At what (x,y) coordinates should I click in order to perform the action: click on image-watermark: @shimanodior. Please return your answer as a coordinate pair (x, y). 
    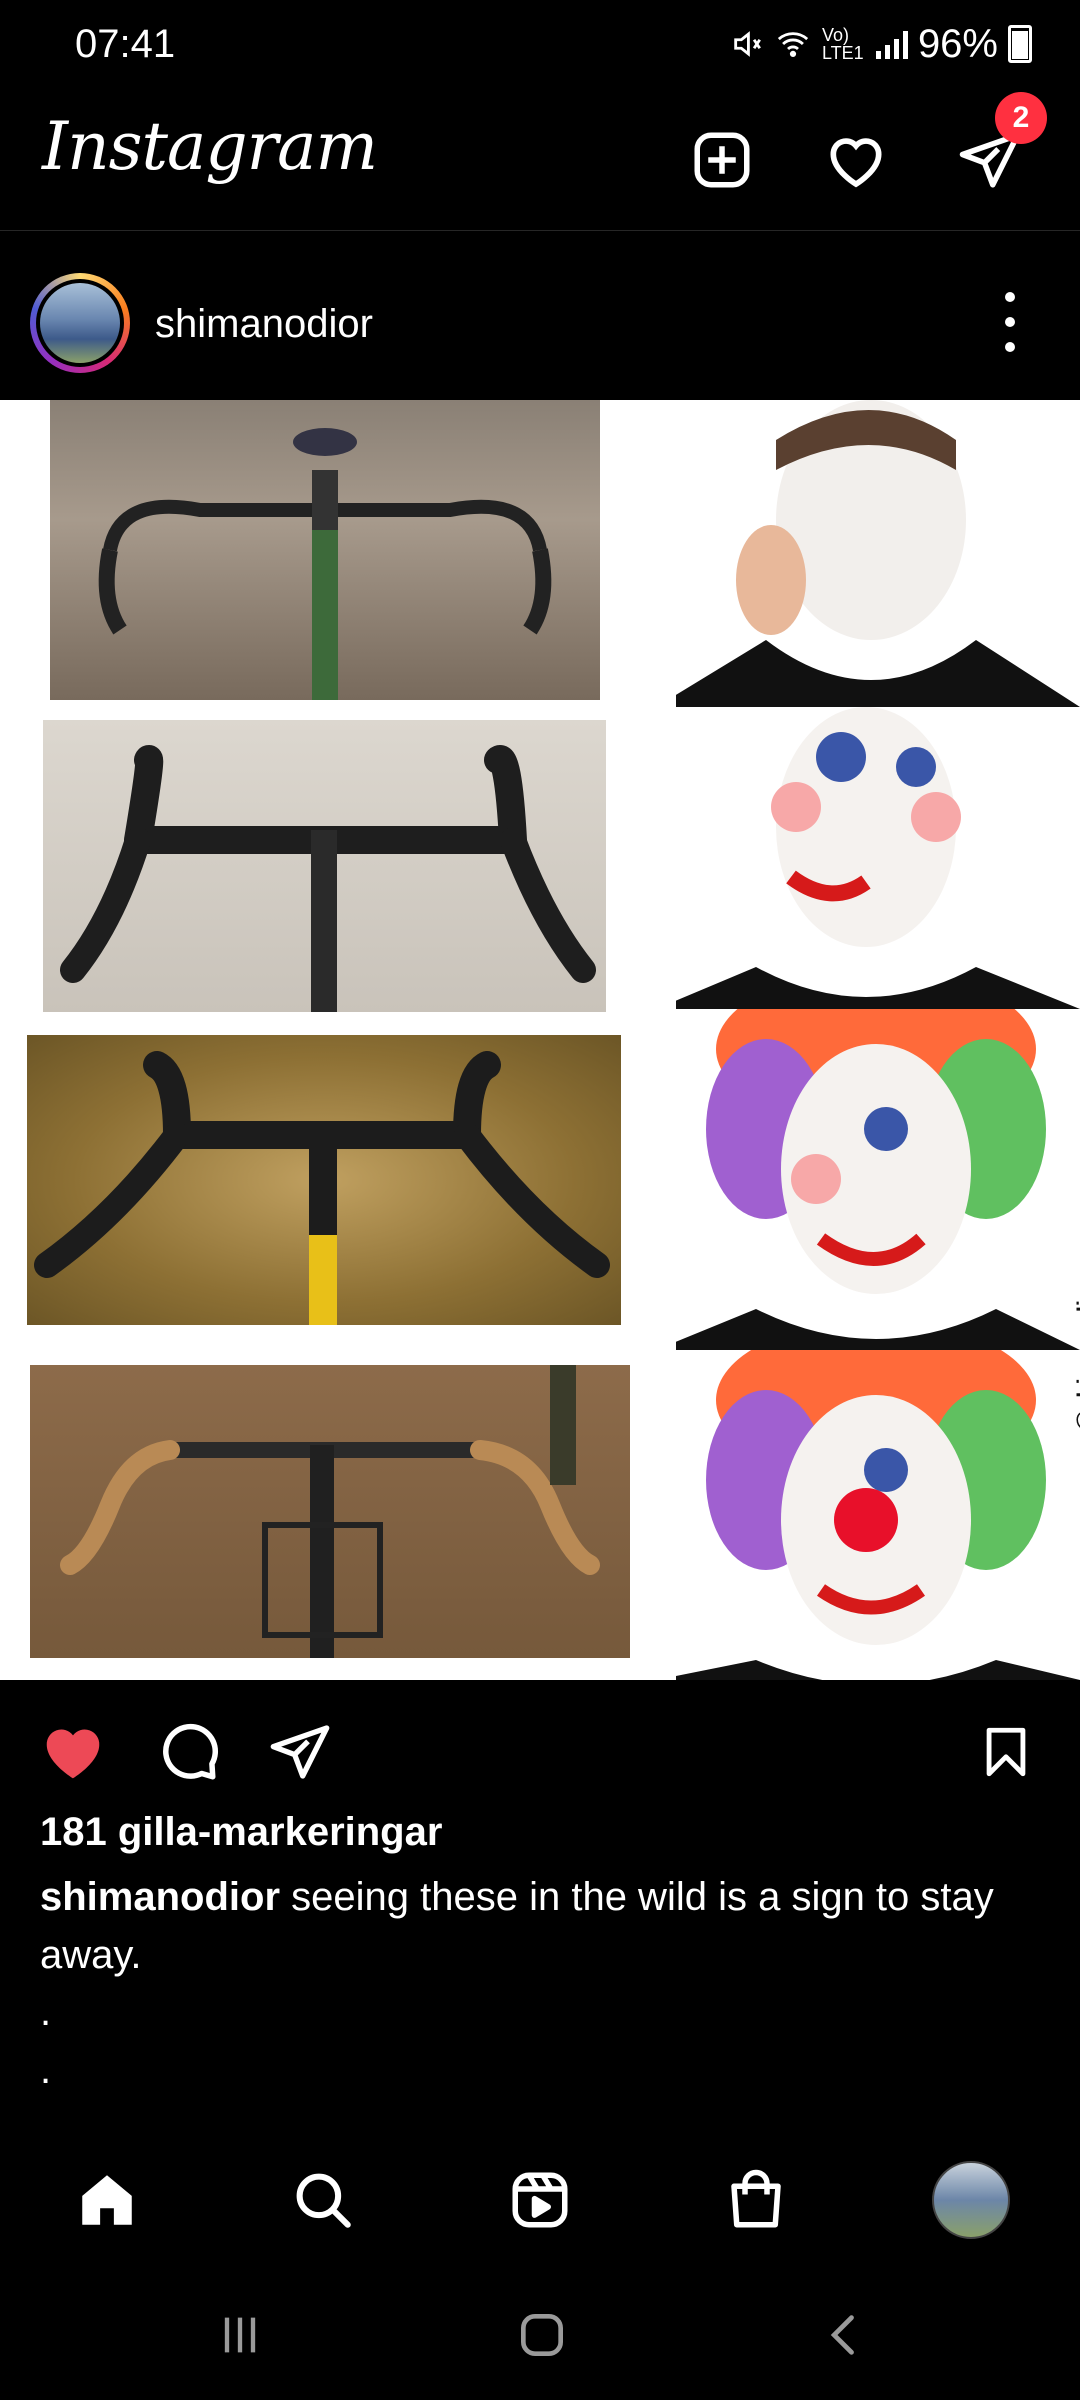
    Looking at the image, I should click on (1076, 1354).